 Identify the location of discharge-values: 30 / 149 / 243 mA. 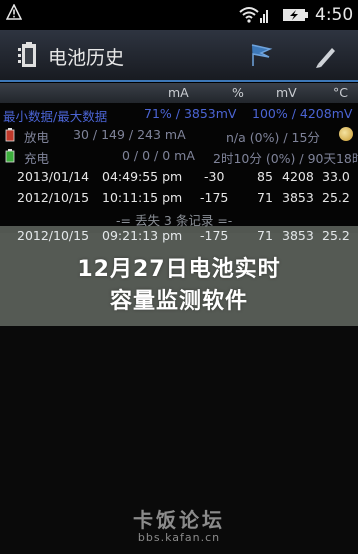
(129, 134).